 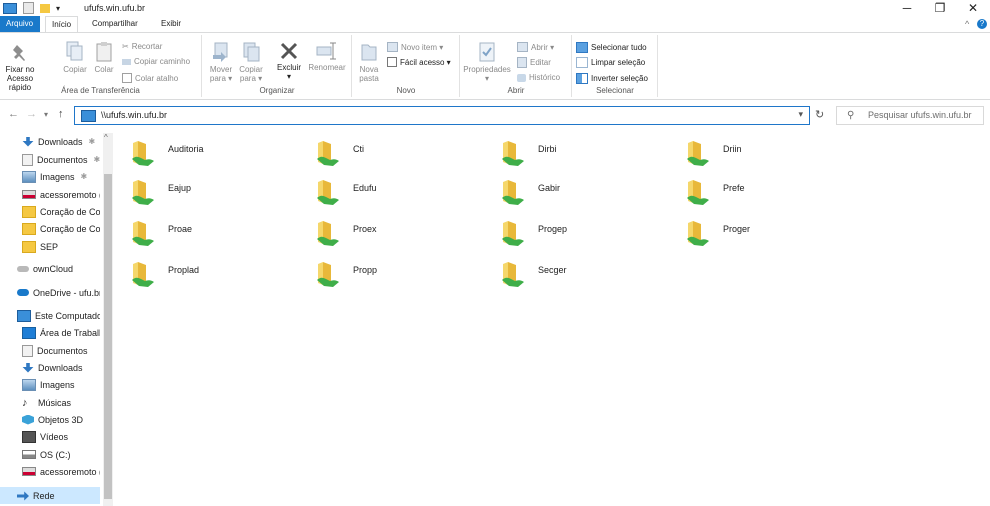 I want to click on open-label: Abrir ▾, so click(x=543, y=47).